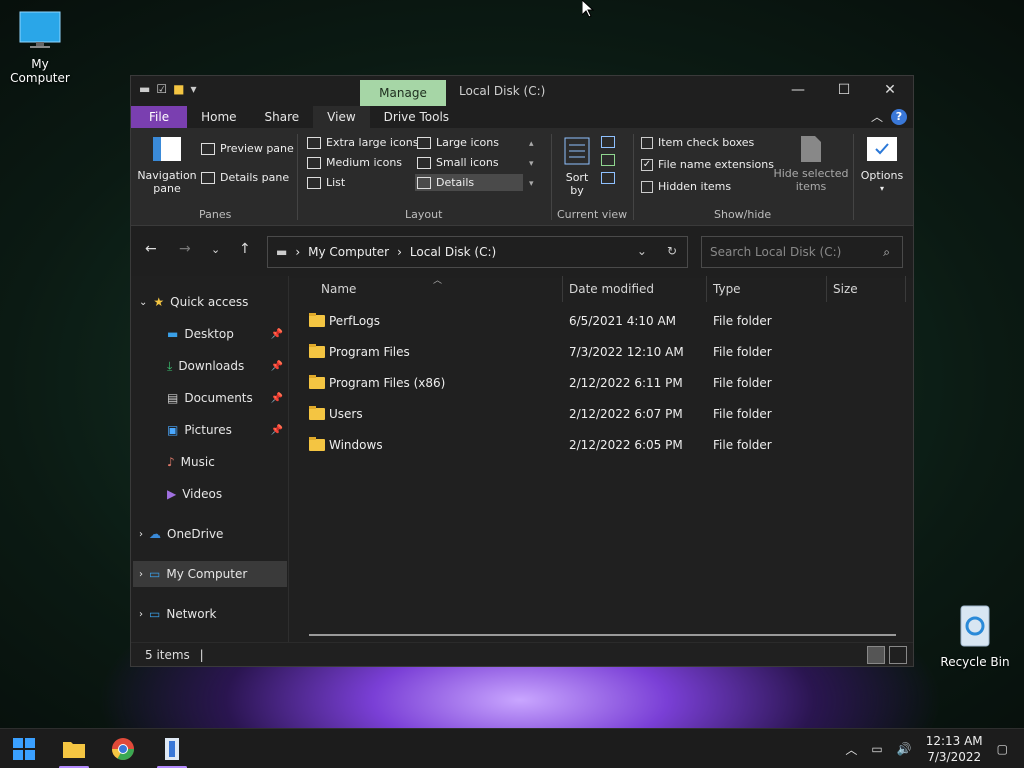 This screenshot has height=768, width=1024. I want to click on address-dropdown-icon: ⌄, so click(642, 251).